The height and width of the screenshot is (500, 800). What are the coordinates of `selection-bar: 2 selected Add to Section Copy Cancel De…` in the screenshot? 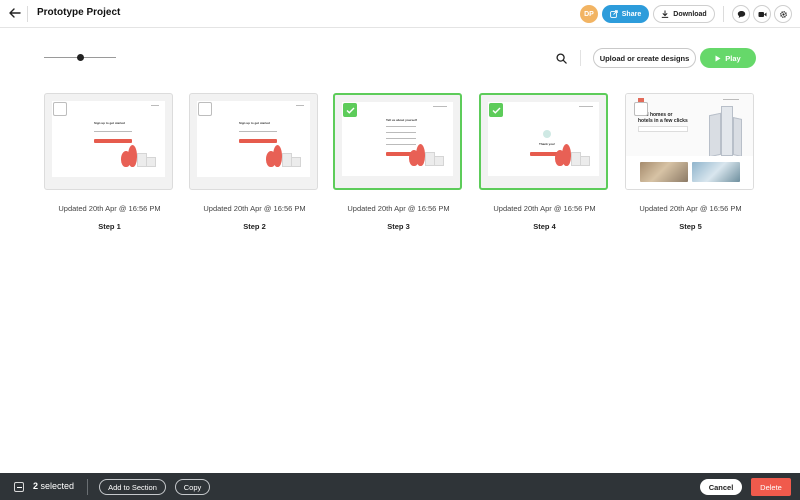 It's located at (400, 486).